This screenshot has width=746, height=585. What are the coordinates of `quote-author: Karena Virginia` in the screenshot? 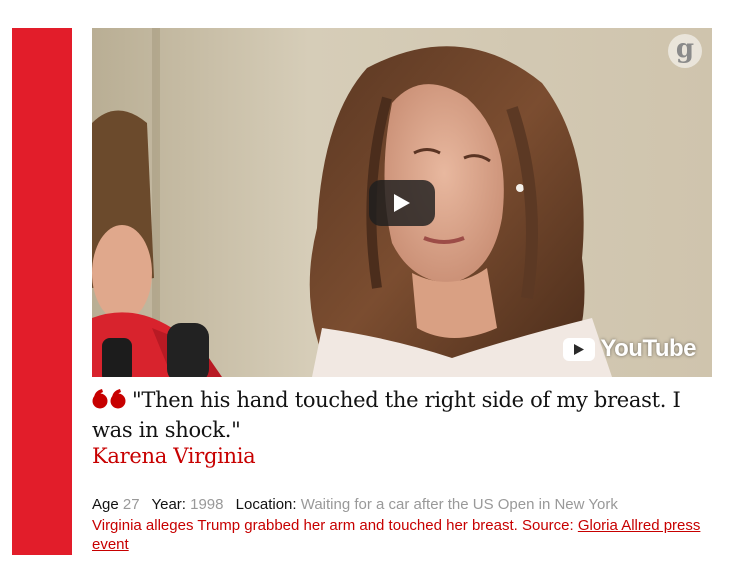 It's located at (174, 456).